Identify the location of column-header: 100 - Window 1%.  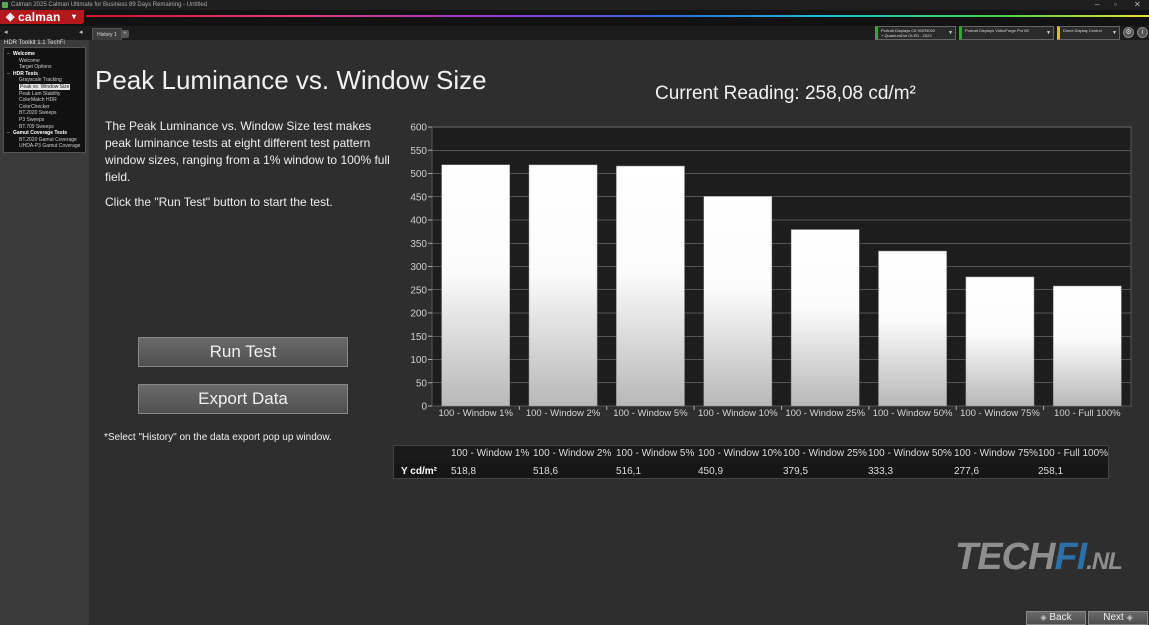
(490, 453).